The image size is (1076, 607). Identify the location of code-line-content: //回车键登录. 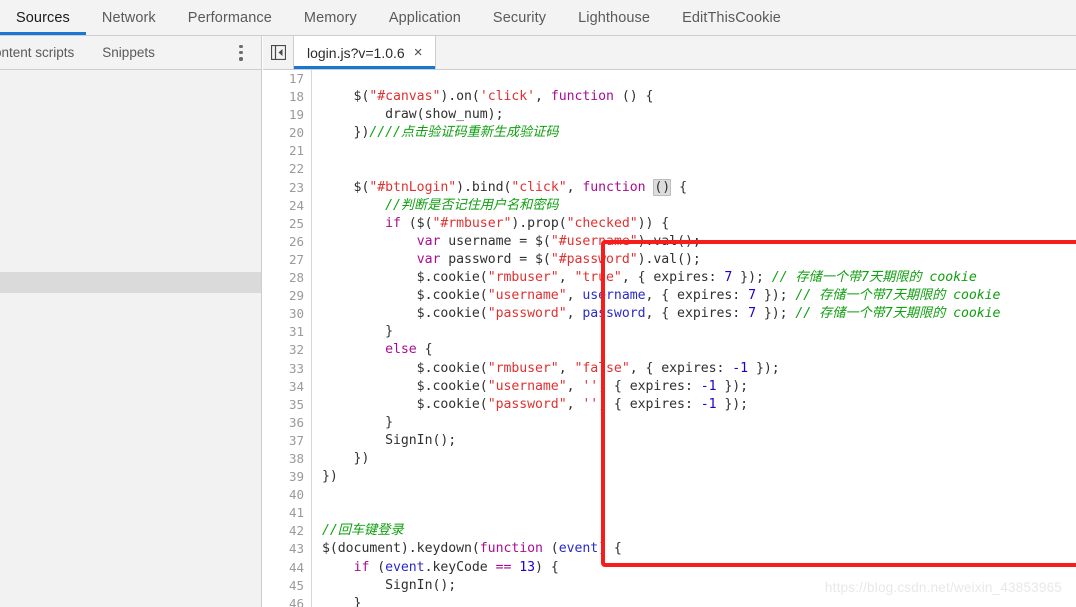
(694, 531).